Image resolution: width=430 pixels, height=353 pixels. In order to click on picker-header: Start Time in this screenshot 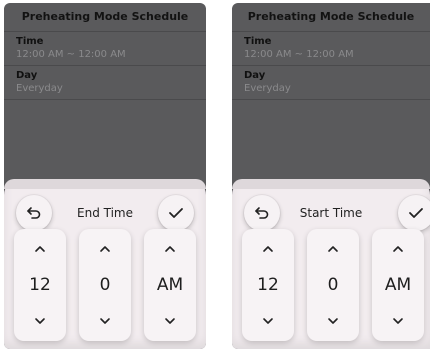, I will do `click(331, 211)`.